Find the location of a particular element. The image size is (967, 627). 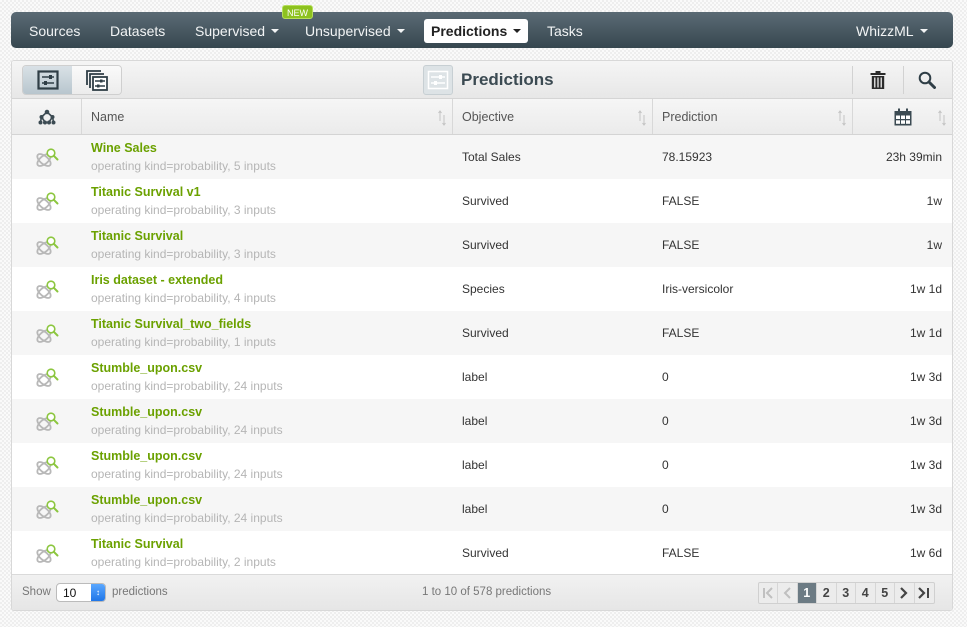

next-page-button is located at coordinates (905, 593).